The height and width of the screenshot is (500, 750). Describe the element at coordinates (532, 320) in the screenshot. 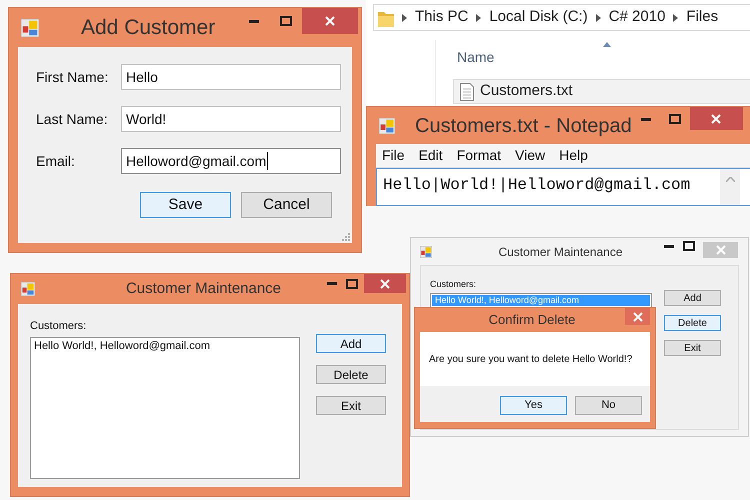

I see `window-title: Confirm Delete` at that location.